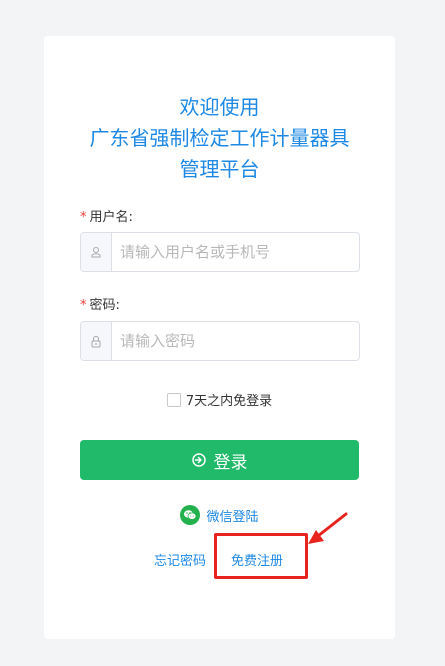 The width and height of the screenshot is (445, 666). I want to click on password-field, so click(220, 341).